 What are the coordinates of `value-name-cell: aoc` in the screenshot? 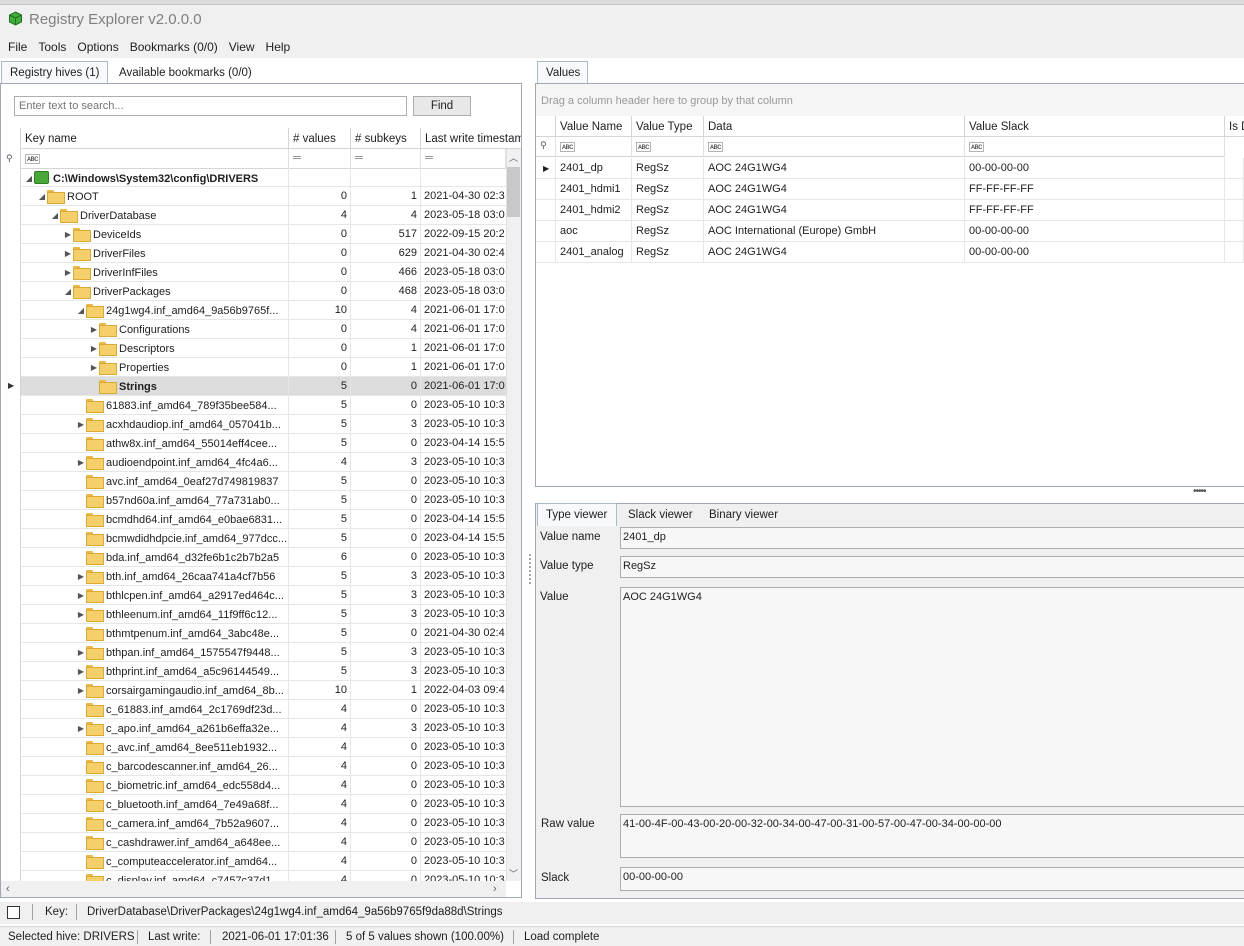 It's located at (594, 231).